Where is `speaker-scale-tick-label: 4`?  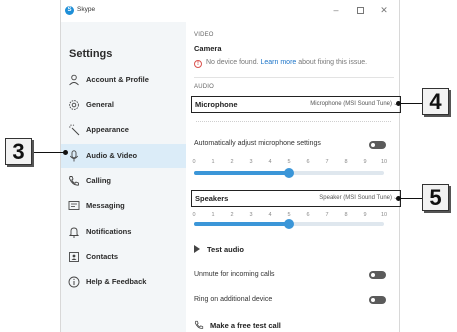 speaker-scale-tick-label: 4 is located at coordinates (270, 215).